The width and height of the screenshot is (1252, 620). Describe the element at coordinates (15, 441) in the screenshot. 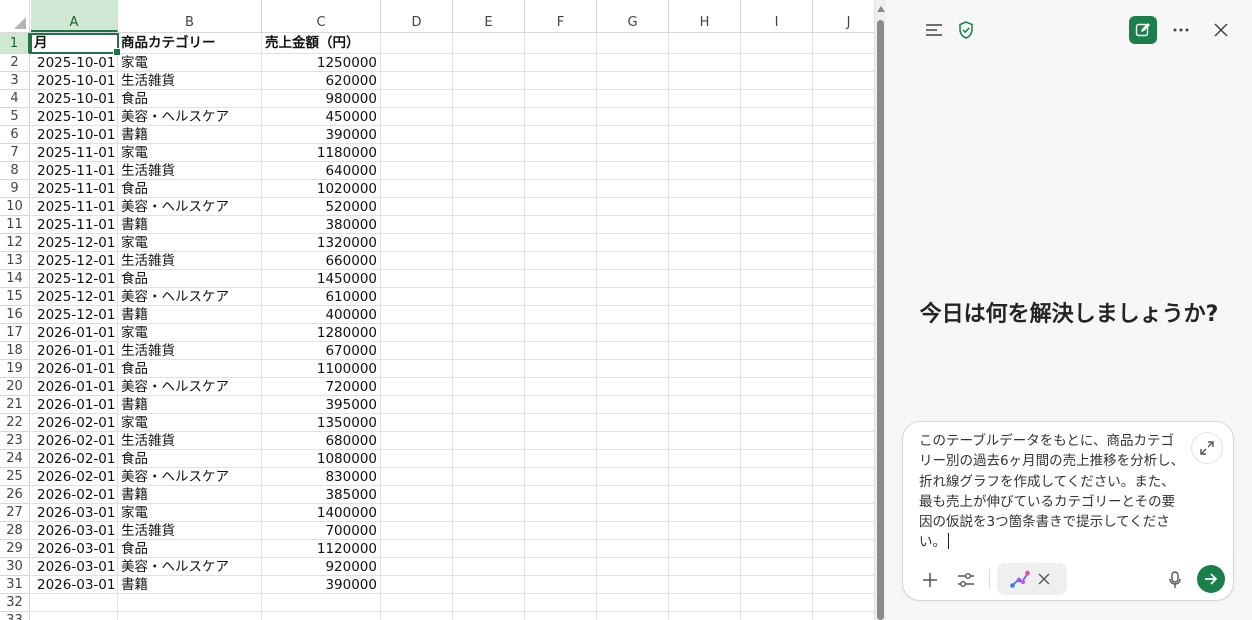

I see `row-header: 23` at that location.